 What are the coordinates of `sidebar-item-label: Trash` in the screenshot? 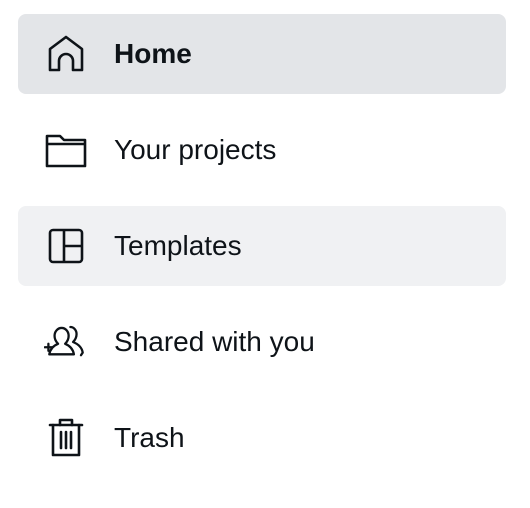 It's located at (149, 437).